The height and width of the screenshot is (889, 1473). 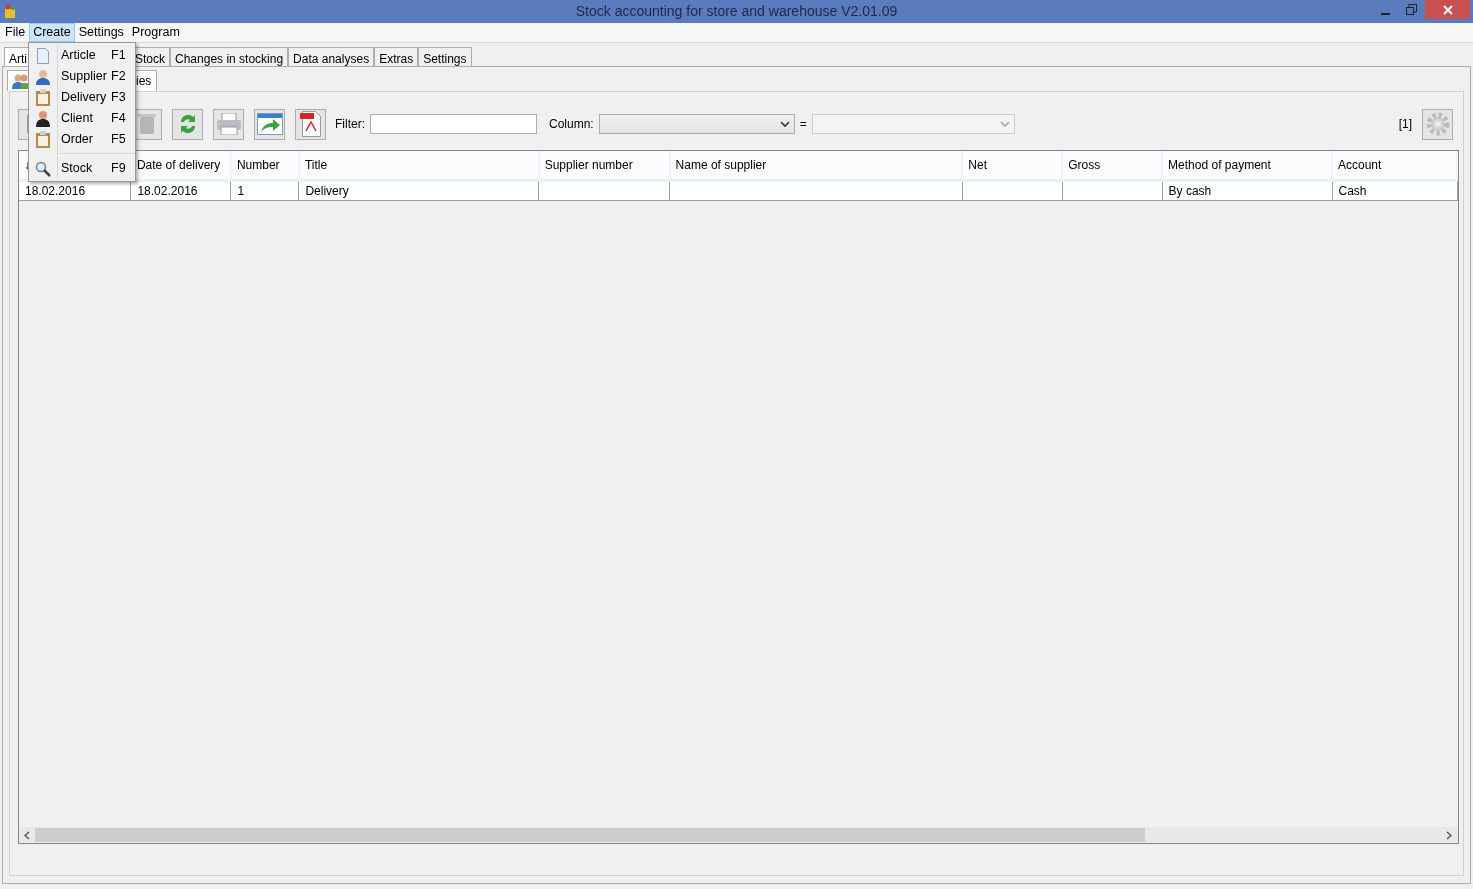 I want to click on pdf-button, so click(x=310, y=124).